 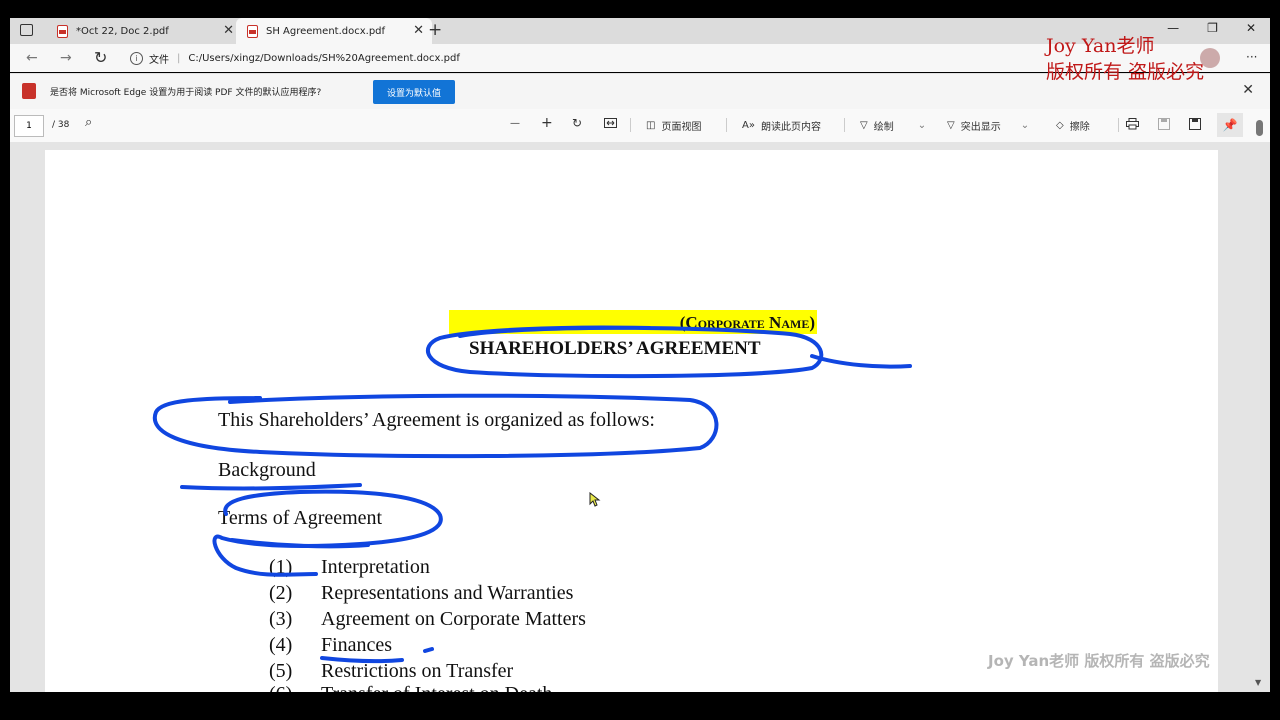 I want to click on read-aloud-icon: A», so click(x=748, y=125).